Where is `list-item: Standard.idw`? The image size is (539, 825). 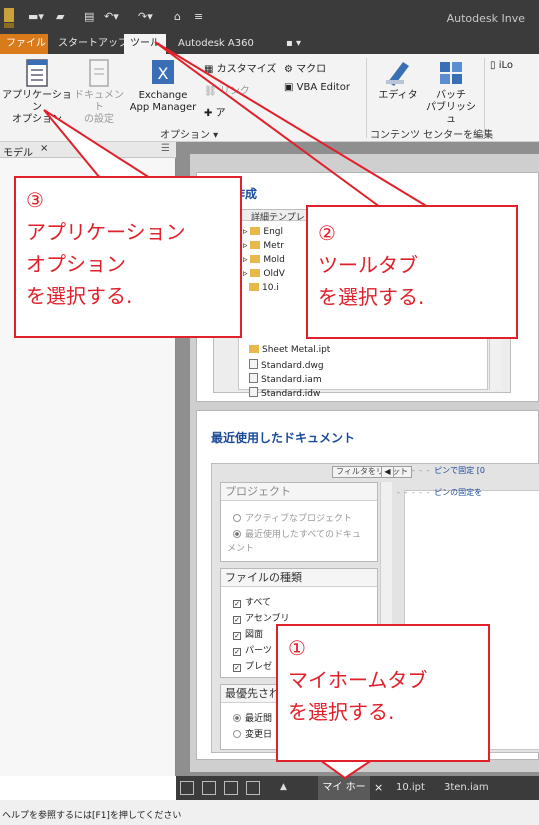 list-item: Standard.idw is located at coordinates (284, 393).